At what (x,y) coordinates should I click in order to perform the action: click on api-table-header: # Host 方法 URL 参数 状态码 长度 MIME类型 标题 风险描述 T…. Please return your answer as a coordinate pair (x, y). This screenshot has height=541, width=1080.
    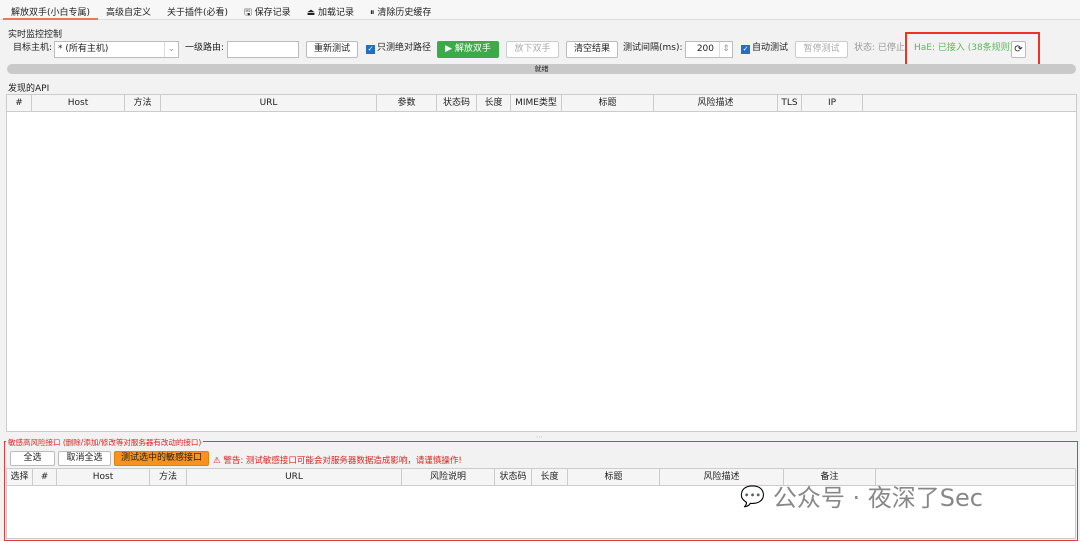
    Looking at the image, I should click on (541, 103).